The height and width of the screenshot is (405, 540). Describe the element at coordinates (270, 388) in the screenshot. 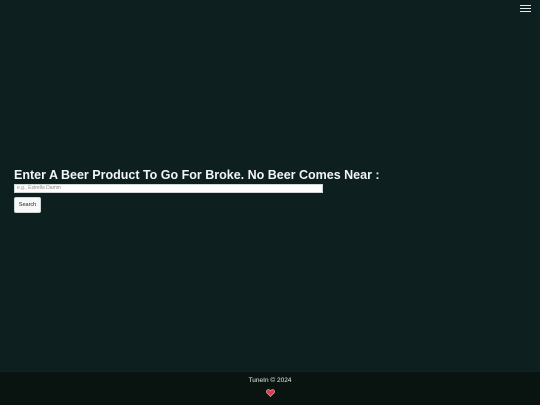

I see `footer: TuneIn © 2024` at that location.